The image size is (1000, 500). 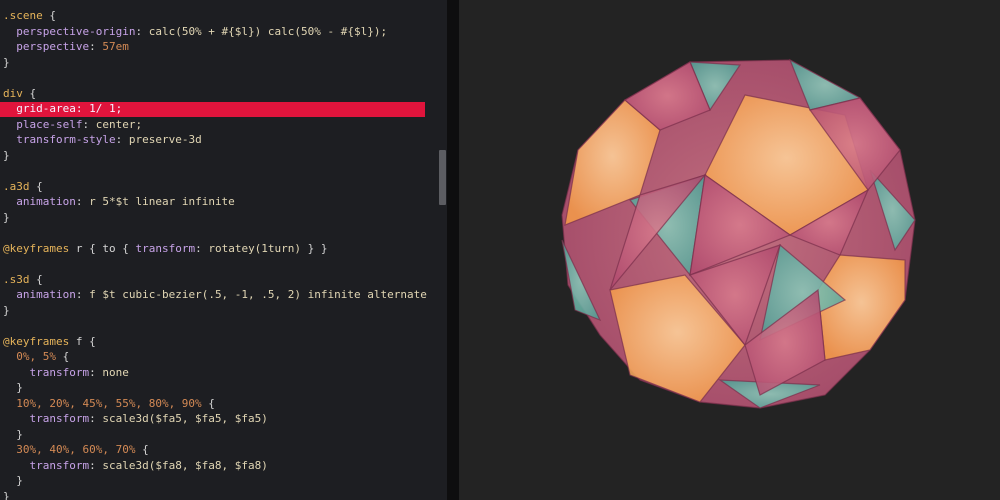 I want to click on code-token: } }, so click(x=314, y=248).